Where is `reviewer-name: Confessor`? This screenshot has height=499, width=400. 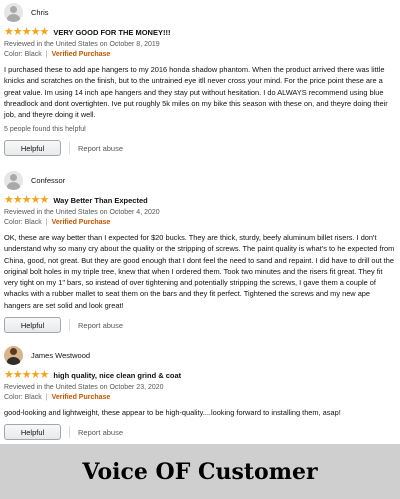
reviewer-name: Confessor is located at coordinates (48, 180).